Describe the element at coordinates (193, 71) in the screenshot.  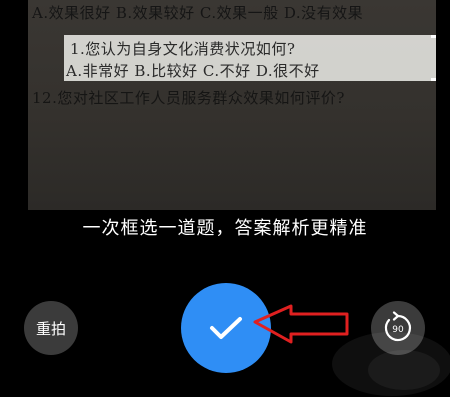
I see `paper-options-1: A.非常好 B.比较好 C.不好 D.很不好` at that location.